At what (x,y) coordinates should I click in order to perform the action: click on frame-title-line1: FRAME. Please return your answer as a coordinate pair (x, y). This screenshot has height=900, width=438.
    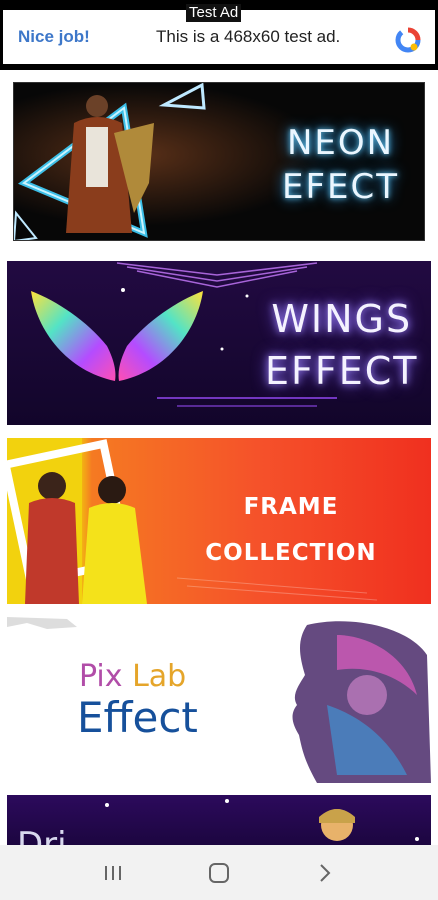
    Looking at the image, I should click on (291, 507).